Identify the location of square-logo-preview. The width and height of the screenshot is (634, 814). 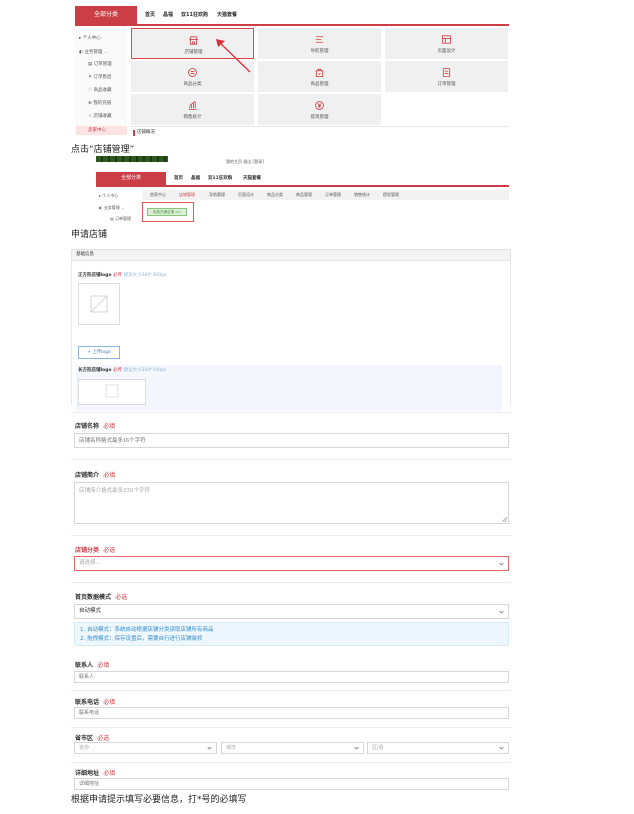
(99, 304).